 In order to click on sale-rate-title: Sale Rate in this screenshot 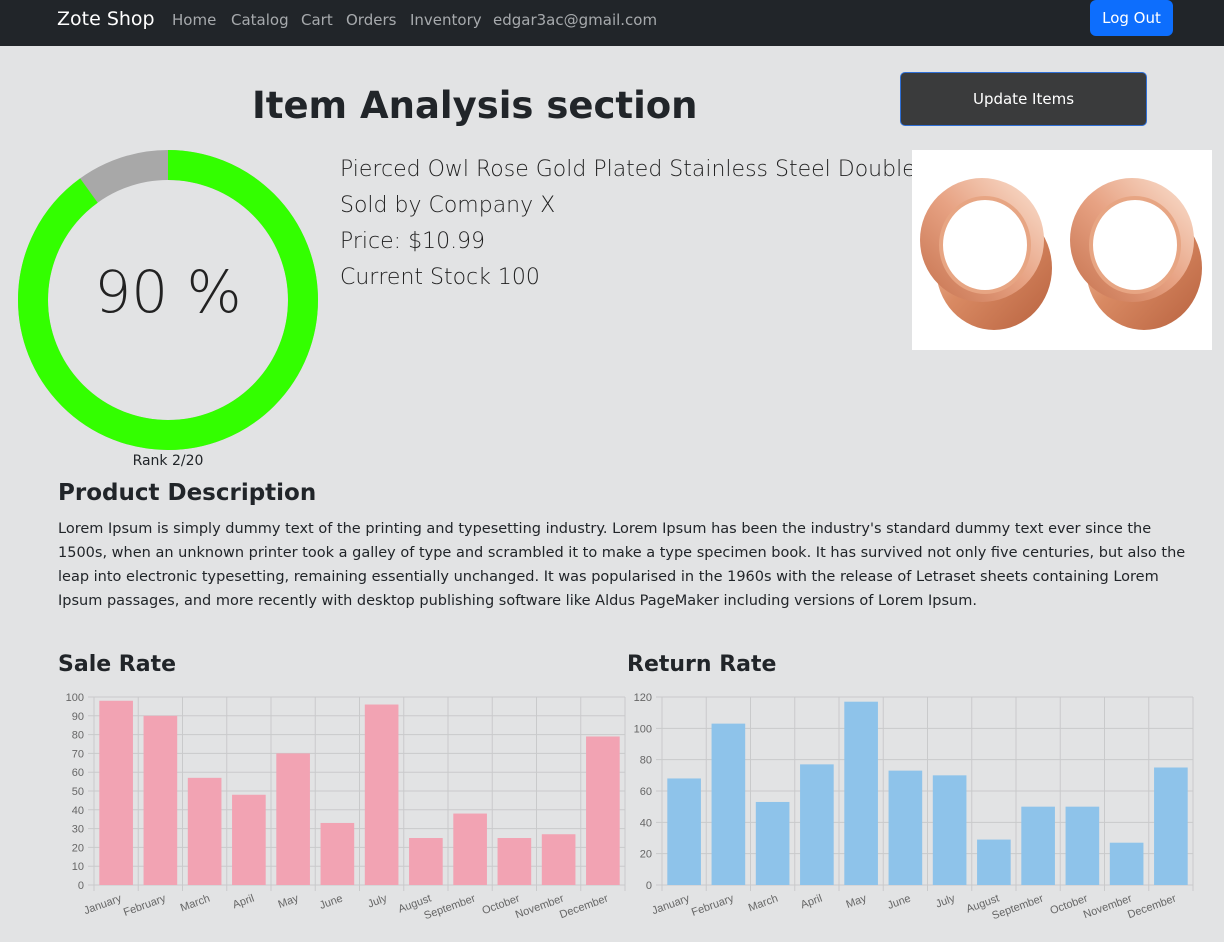, I will do `click(117, 664)`.